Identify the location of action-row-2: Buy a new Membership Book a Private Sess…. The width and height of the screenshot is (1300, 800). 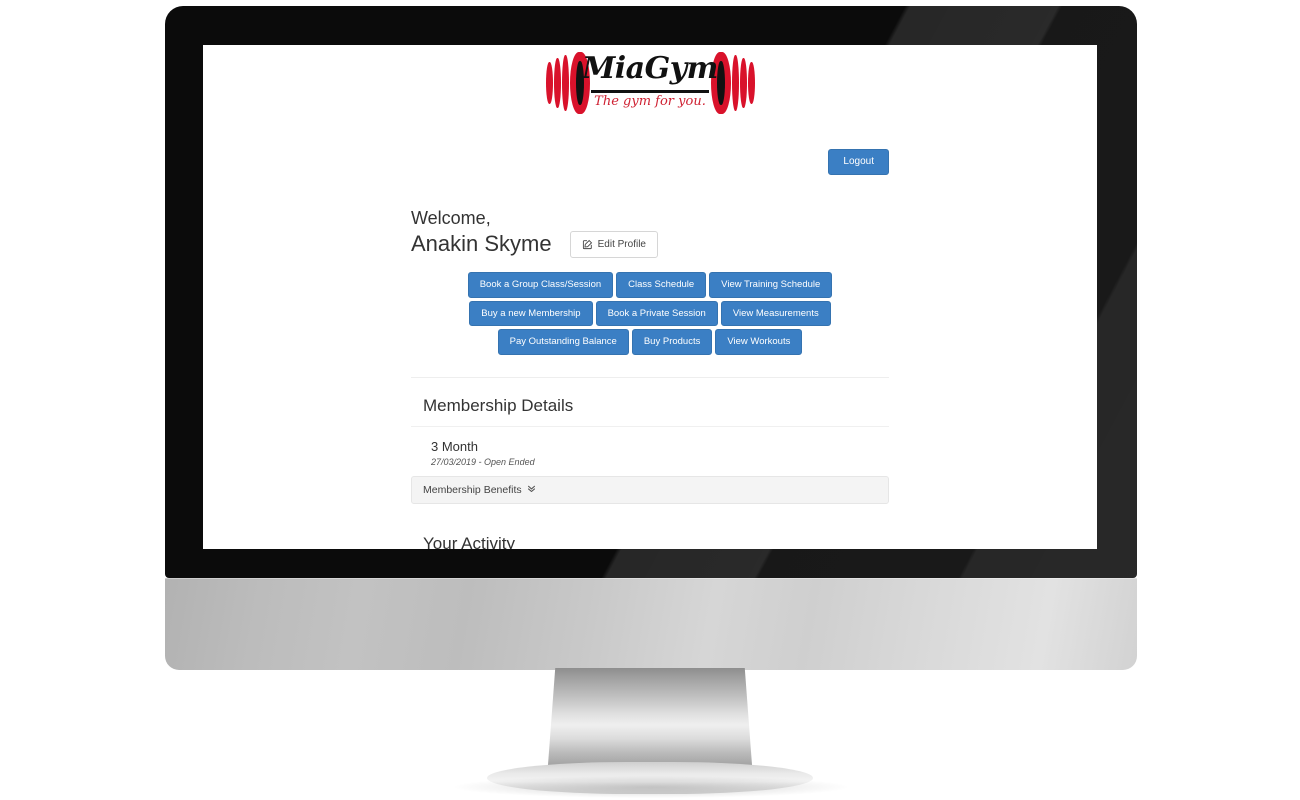
(650, 313).